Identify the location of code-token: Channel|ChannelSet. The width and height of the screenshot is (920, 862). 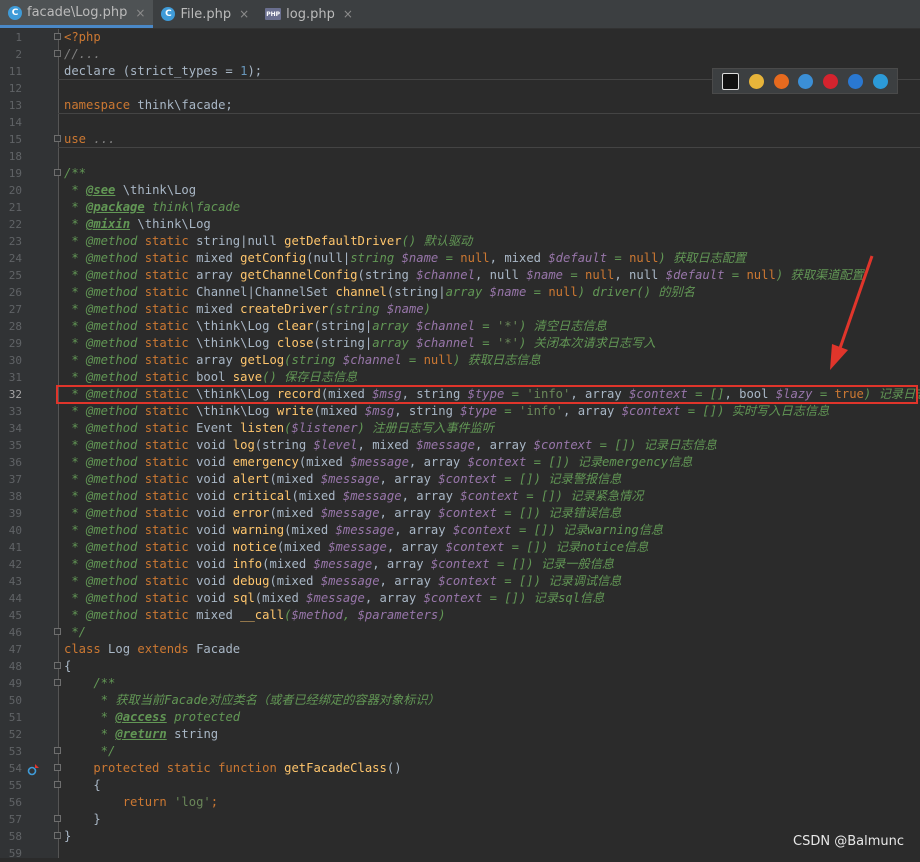
(266, 292).